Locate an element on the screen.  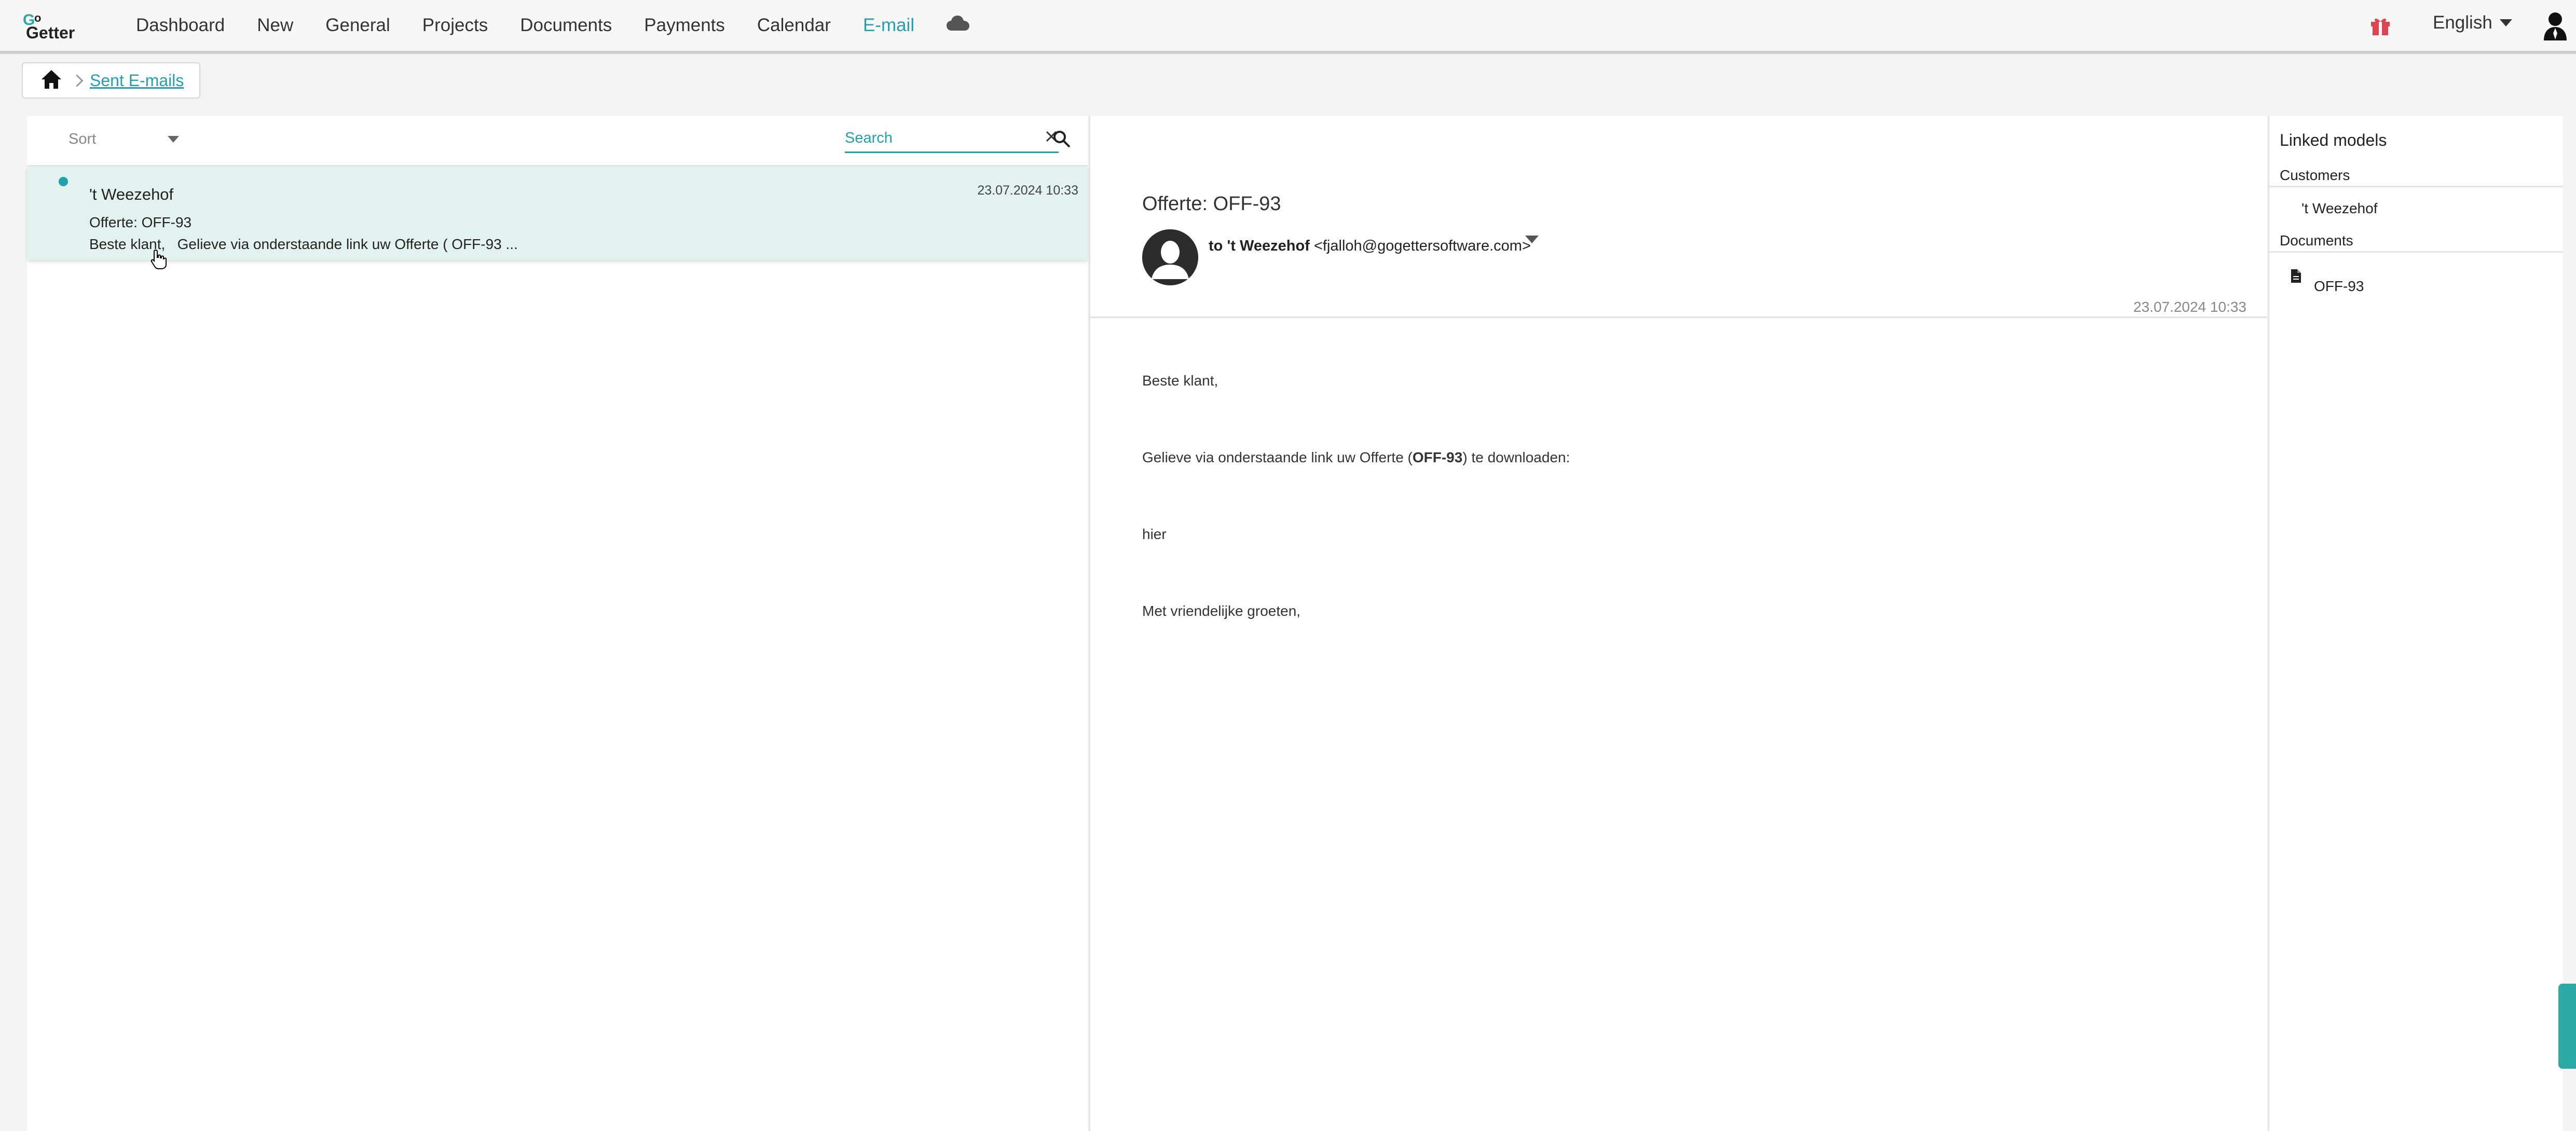
nav-dashboard: Dashboard is located at coordinates (180, 25).